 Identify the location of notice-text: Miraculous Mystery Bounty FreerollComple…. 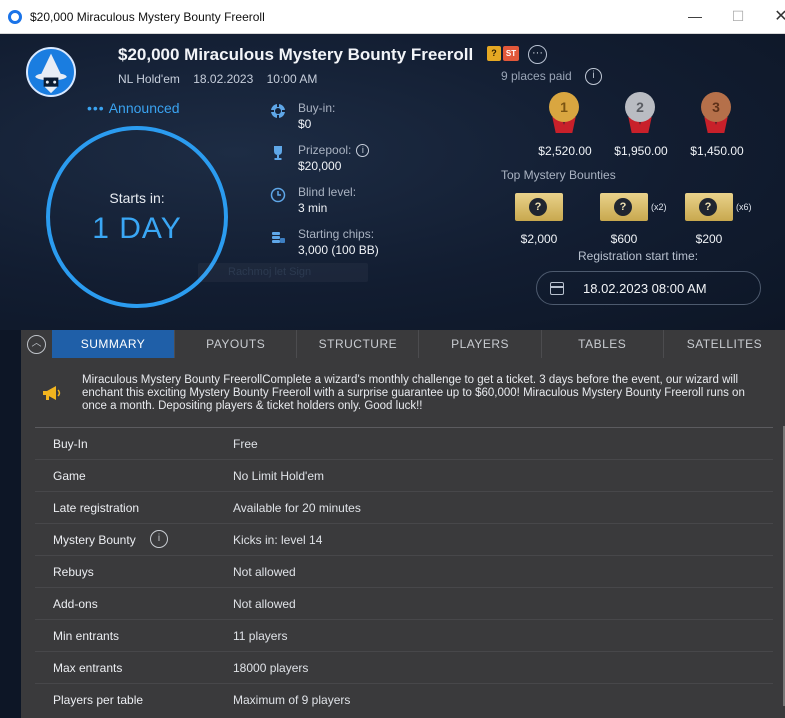
(413, 393).